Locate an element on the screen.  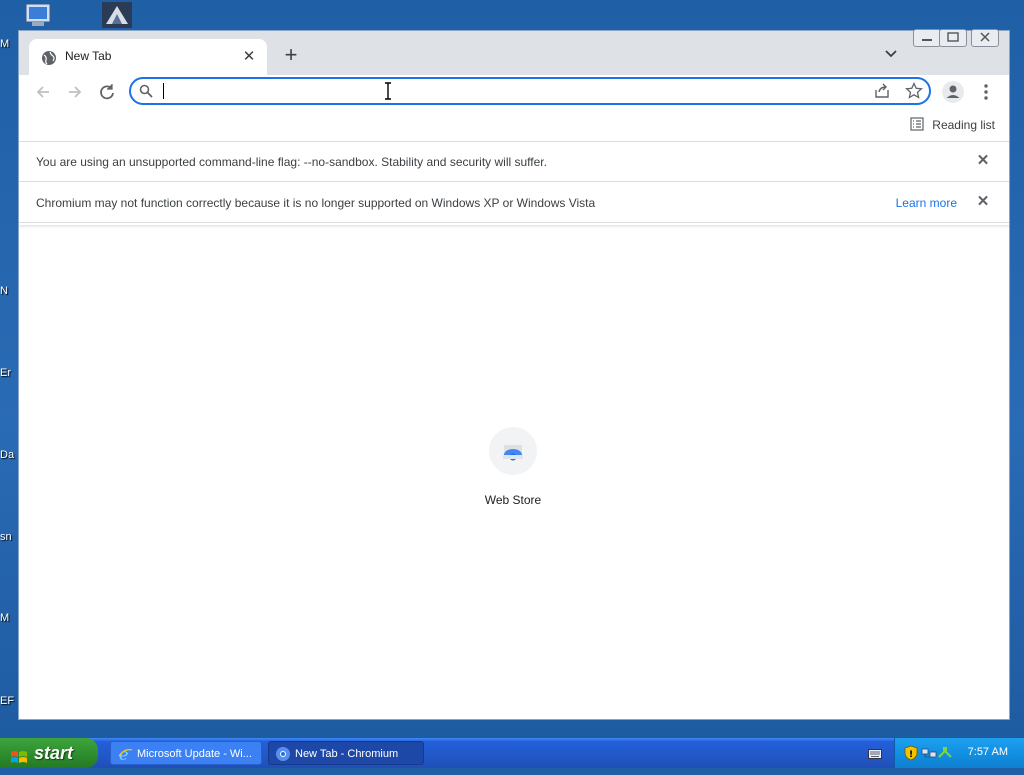
tab-title: New Tab is located at coordinates (88, 56).